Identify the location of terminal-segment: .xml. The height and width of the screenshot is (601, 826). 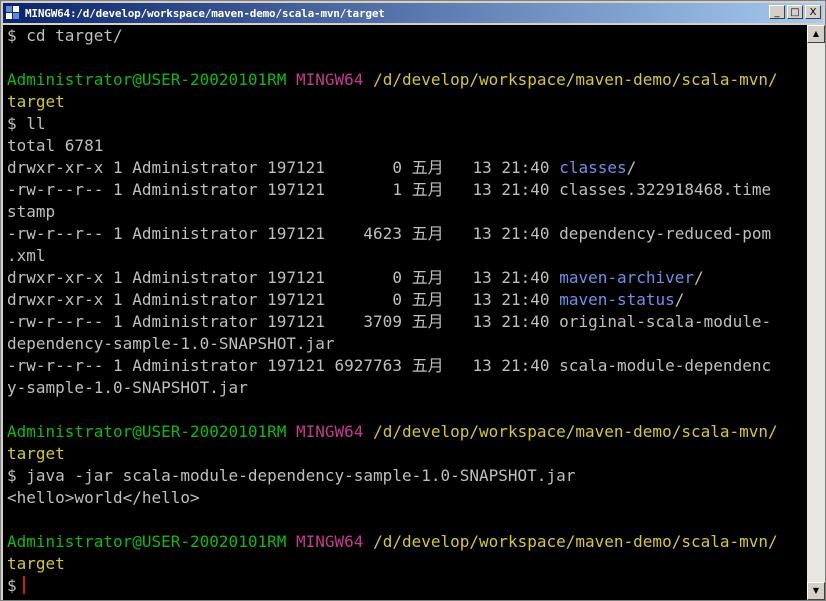
(26, 255).